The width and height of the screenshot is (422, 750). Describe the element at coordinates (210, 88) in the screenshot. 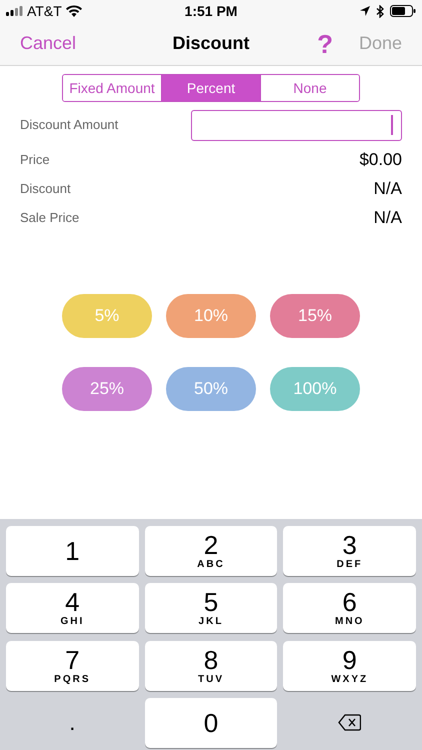

I see `segment-tab: Percent` at that location.